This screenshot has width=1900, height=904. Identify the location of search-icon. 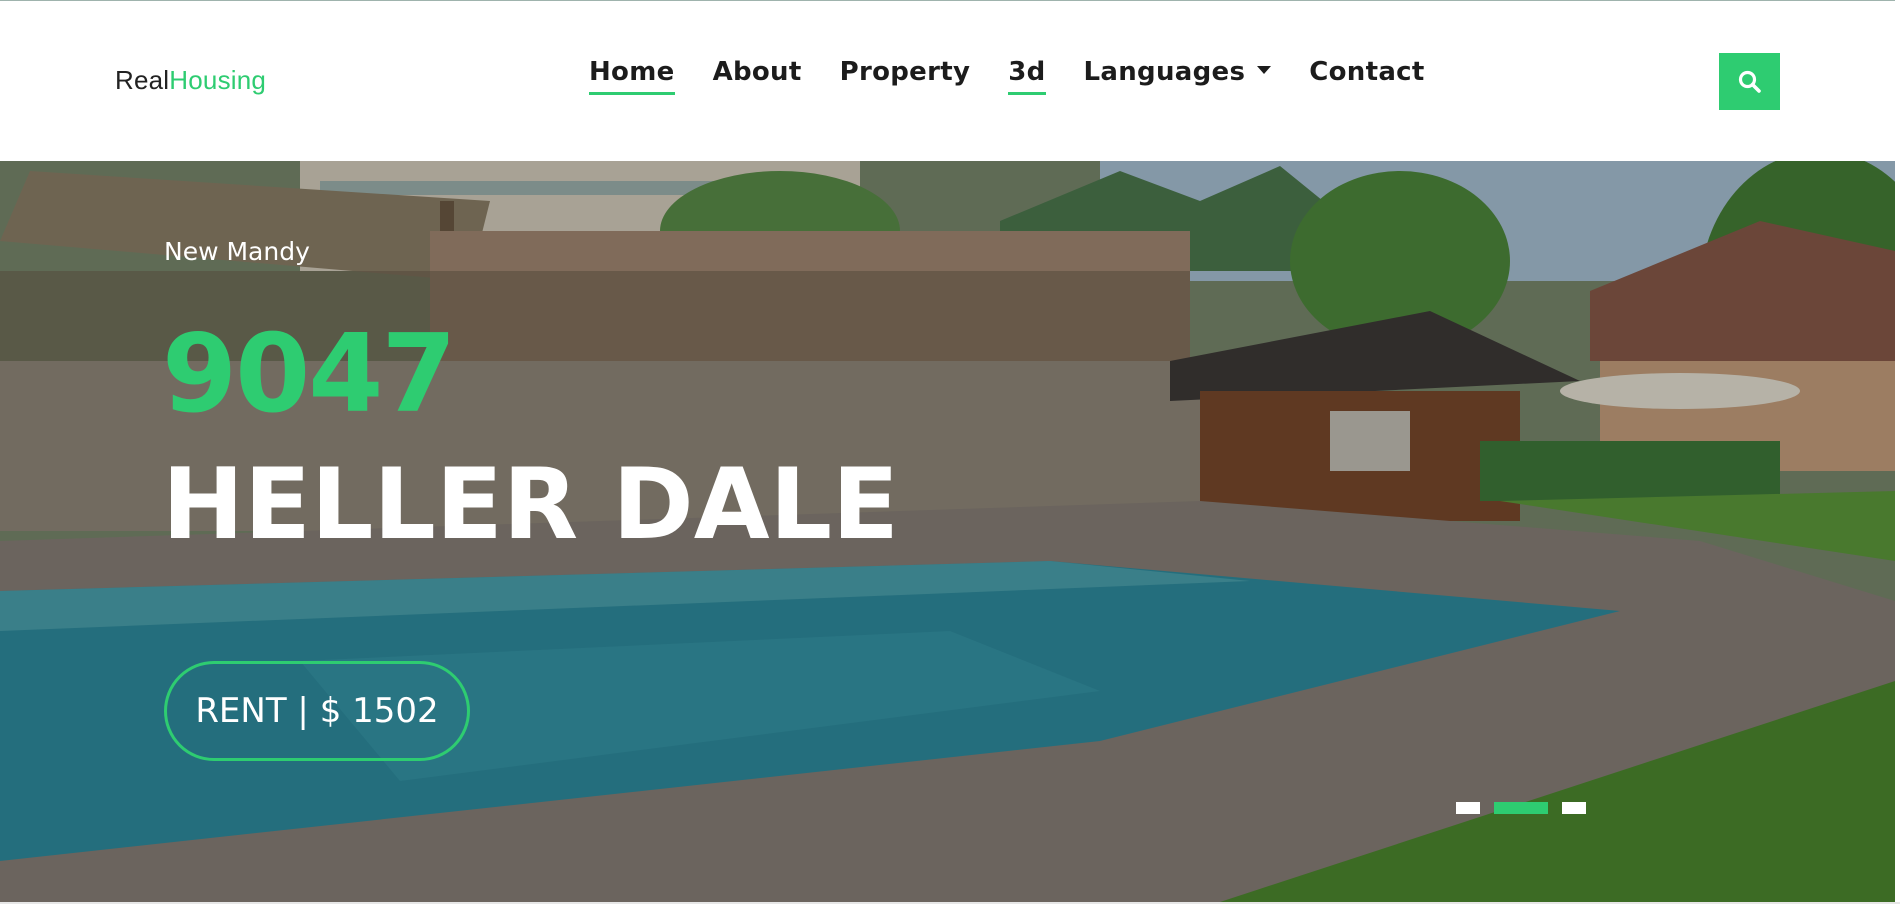
(1749, 81).